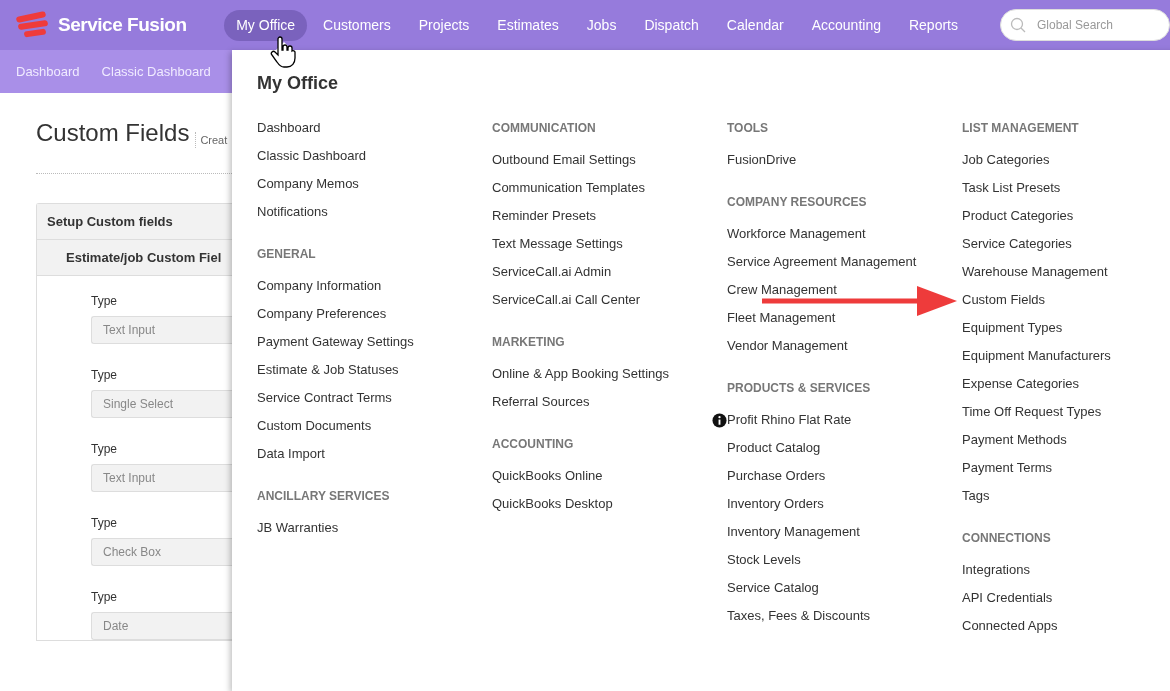  Describe the element at coordinates (568, 188) in the screenshot. I see `menu-link: Communication Templates` at that location.